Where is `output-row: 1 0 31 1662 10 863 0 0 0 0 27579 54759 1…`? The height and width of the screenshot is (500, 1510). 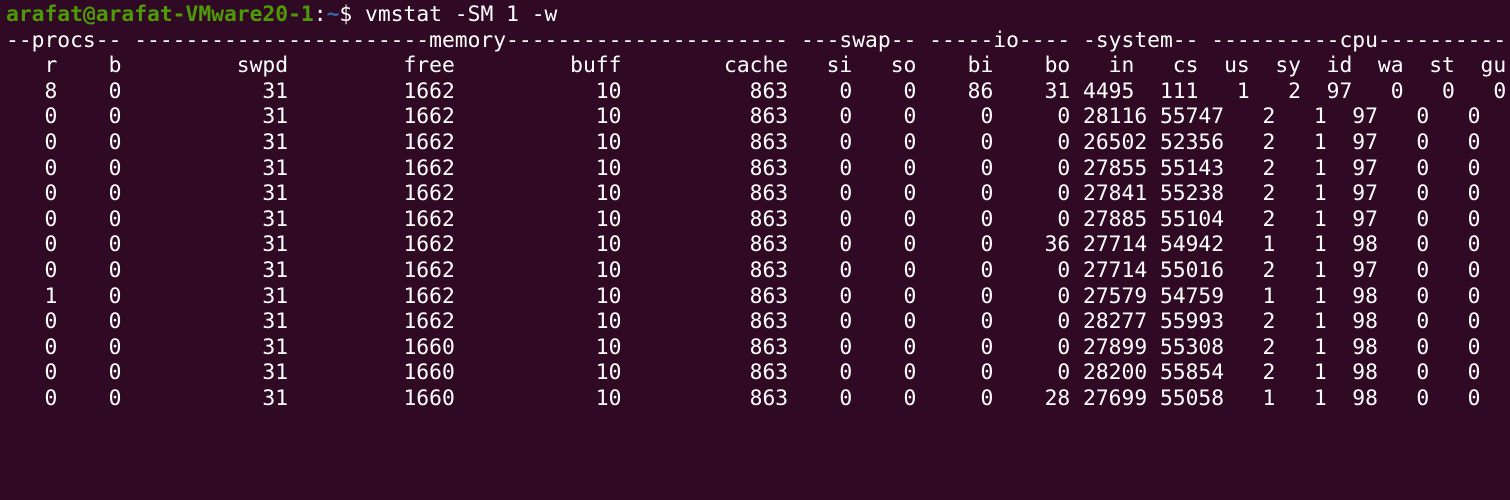
output-row: 1 0 31 1662 10 863 0 0 0 0 27579 54759 1… is located at coordinates (758, 296).